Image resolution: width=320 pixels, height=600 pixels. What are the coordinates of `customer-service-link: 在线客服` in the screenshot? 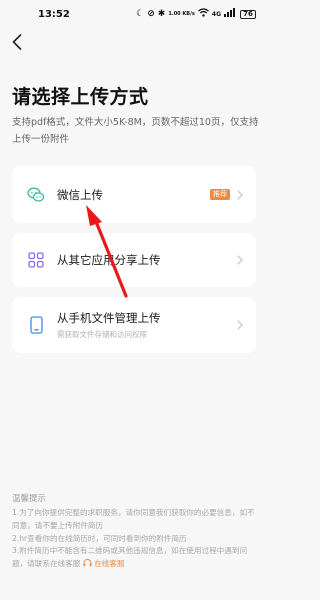 It's located at (104, 563).